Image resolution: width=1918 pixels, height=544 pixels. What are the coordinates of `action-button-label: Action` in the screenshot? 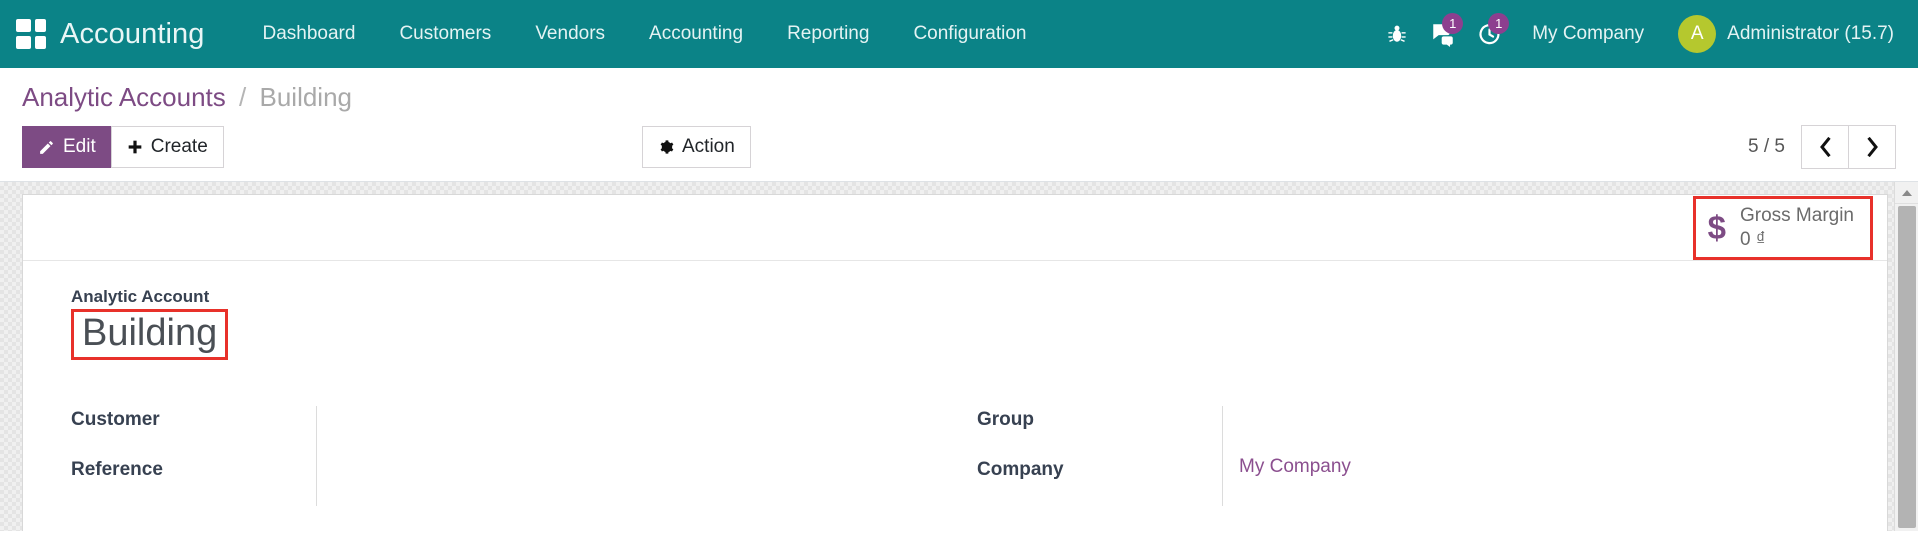 It's located at (708, 146).